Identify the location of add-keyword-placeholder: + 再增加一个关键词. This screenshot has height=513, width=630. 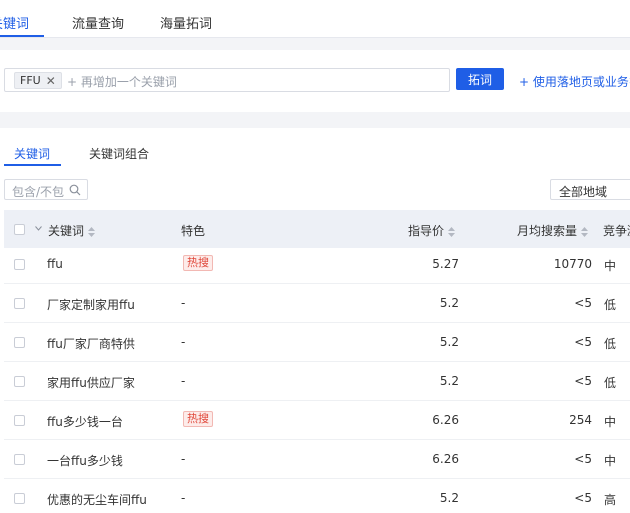
(122, 81).